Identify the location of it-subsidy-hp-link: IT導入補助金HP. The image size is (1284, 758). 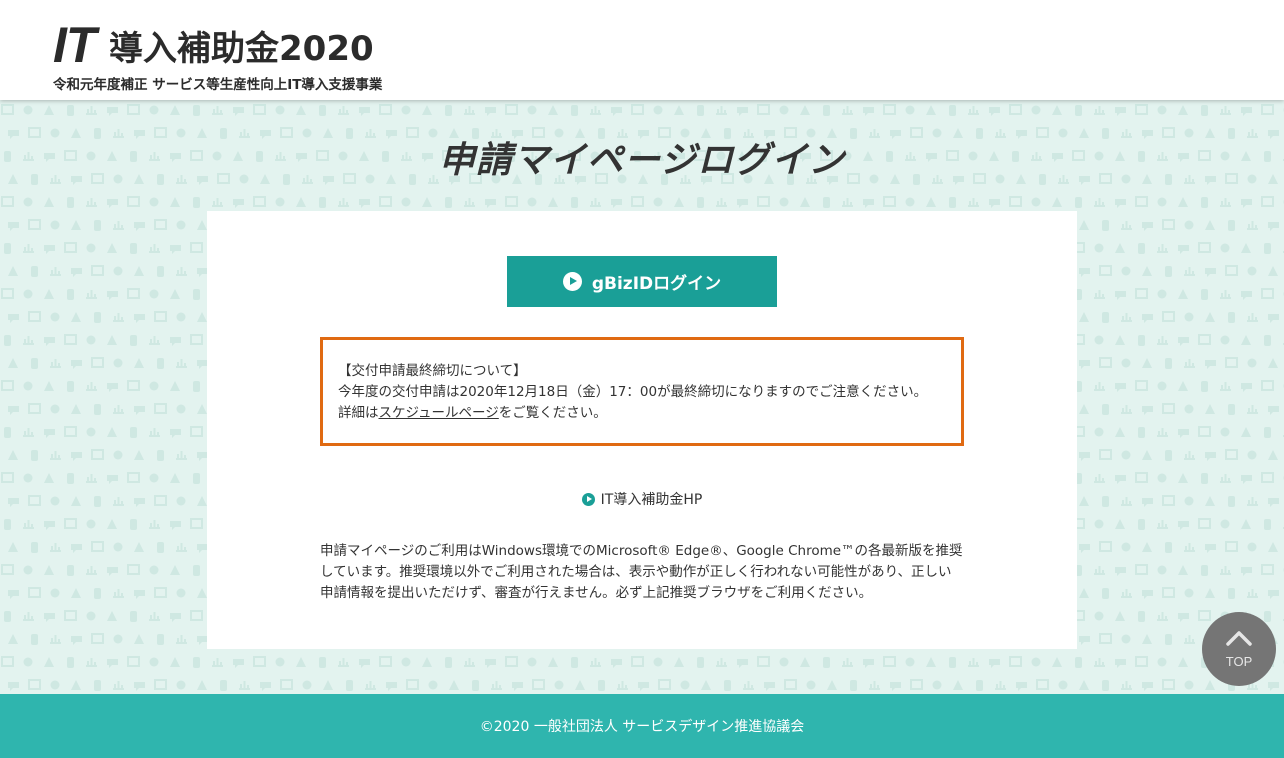
(642, 499).